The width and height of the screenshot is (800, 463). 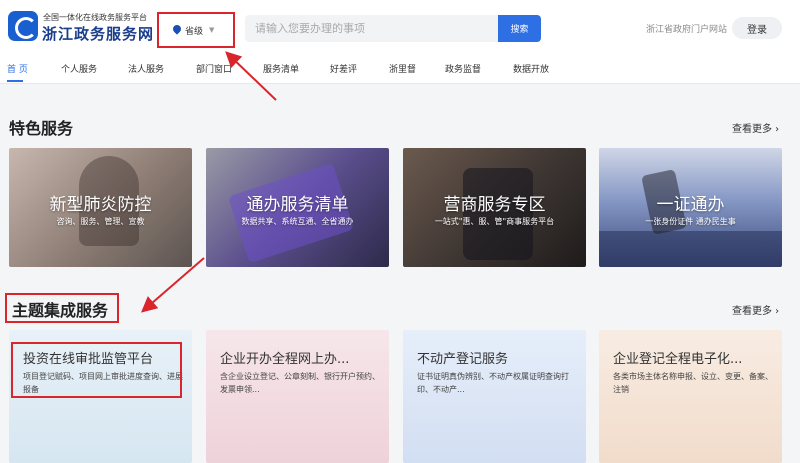 What do you see at coordinates (494, 221) in the screenshot?
I see `card-subtitle: 一站式"惠、服、管"商事服务平台` at bounding box center [494, 221].